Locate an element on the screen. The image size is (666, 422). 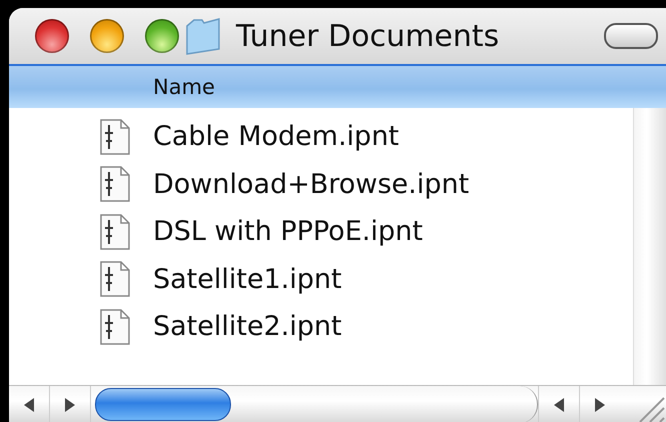
zoom-button is located at coordinates (162, 36).